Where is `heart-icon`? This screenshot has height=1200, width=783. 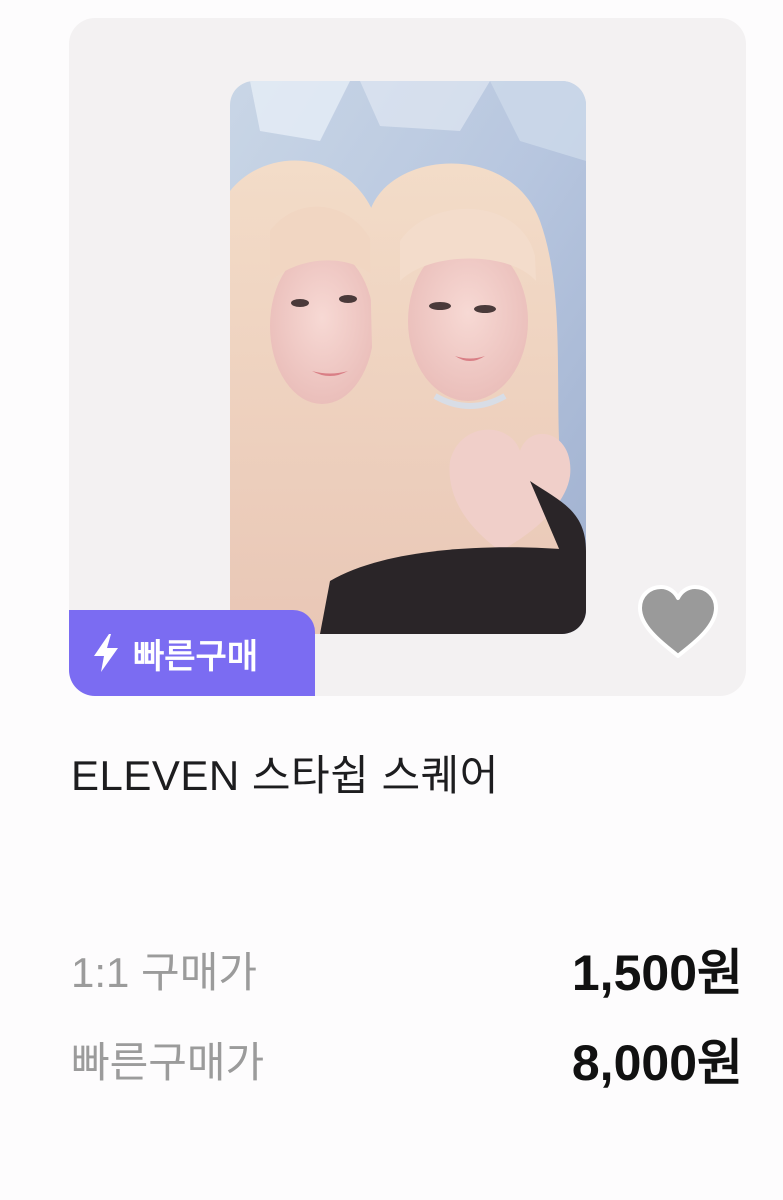
heart-icon is located at coordinates (678, 621).